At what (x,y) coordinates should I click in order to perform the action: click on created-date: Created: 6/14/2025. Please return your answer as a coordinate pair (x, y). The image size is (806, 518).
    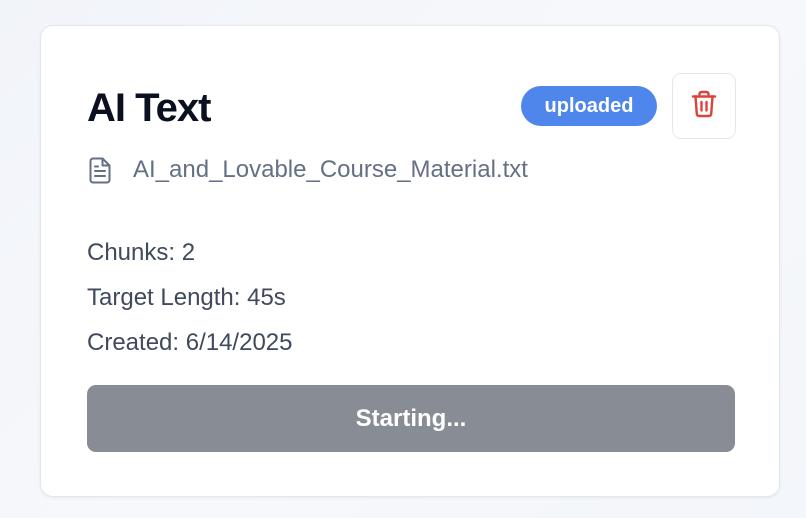
    Looking at the image, I should click on (190, 342).